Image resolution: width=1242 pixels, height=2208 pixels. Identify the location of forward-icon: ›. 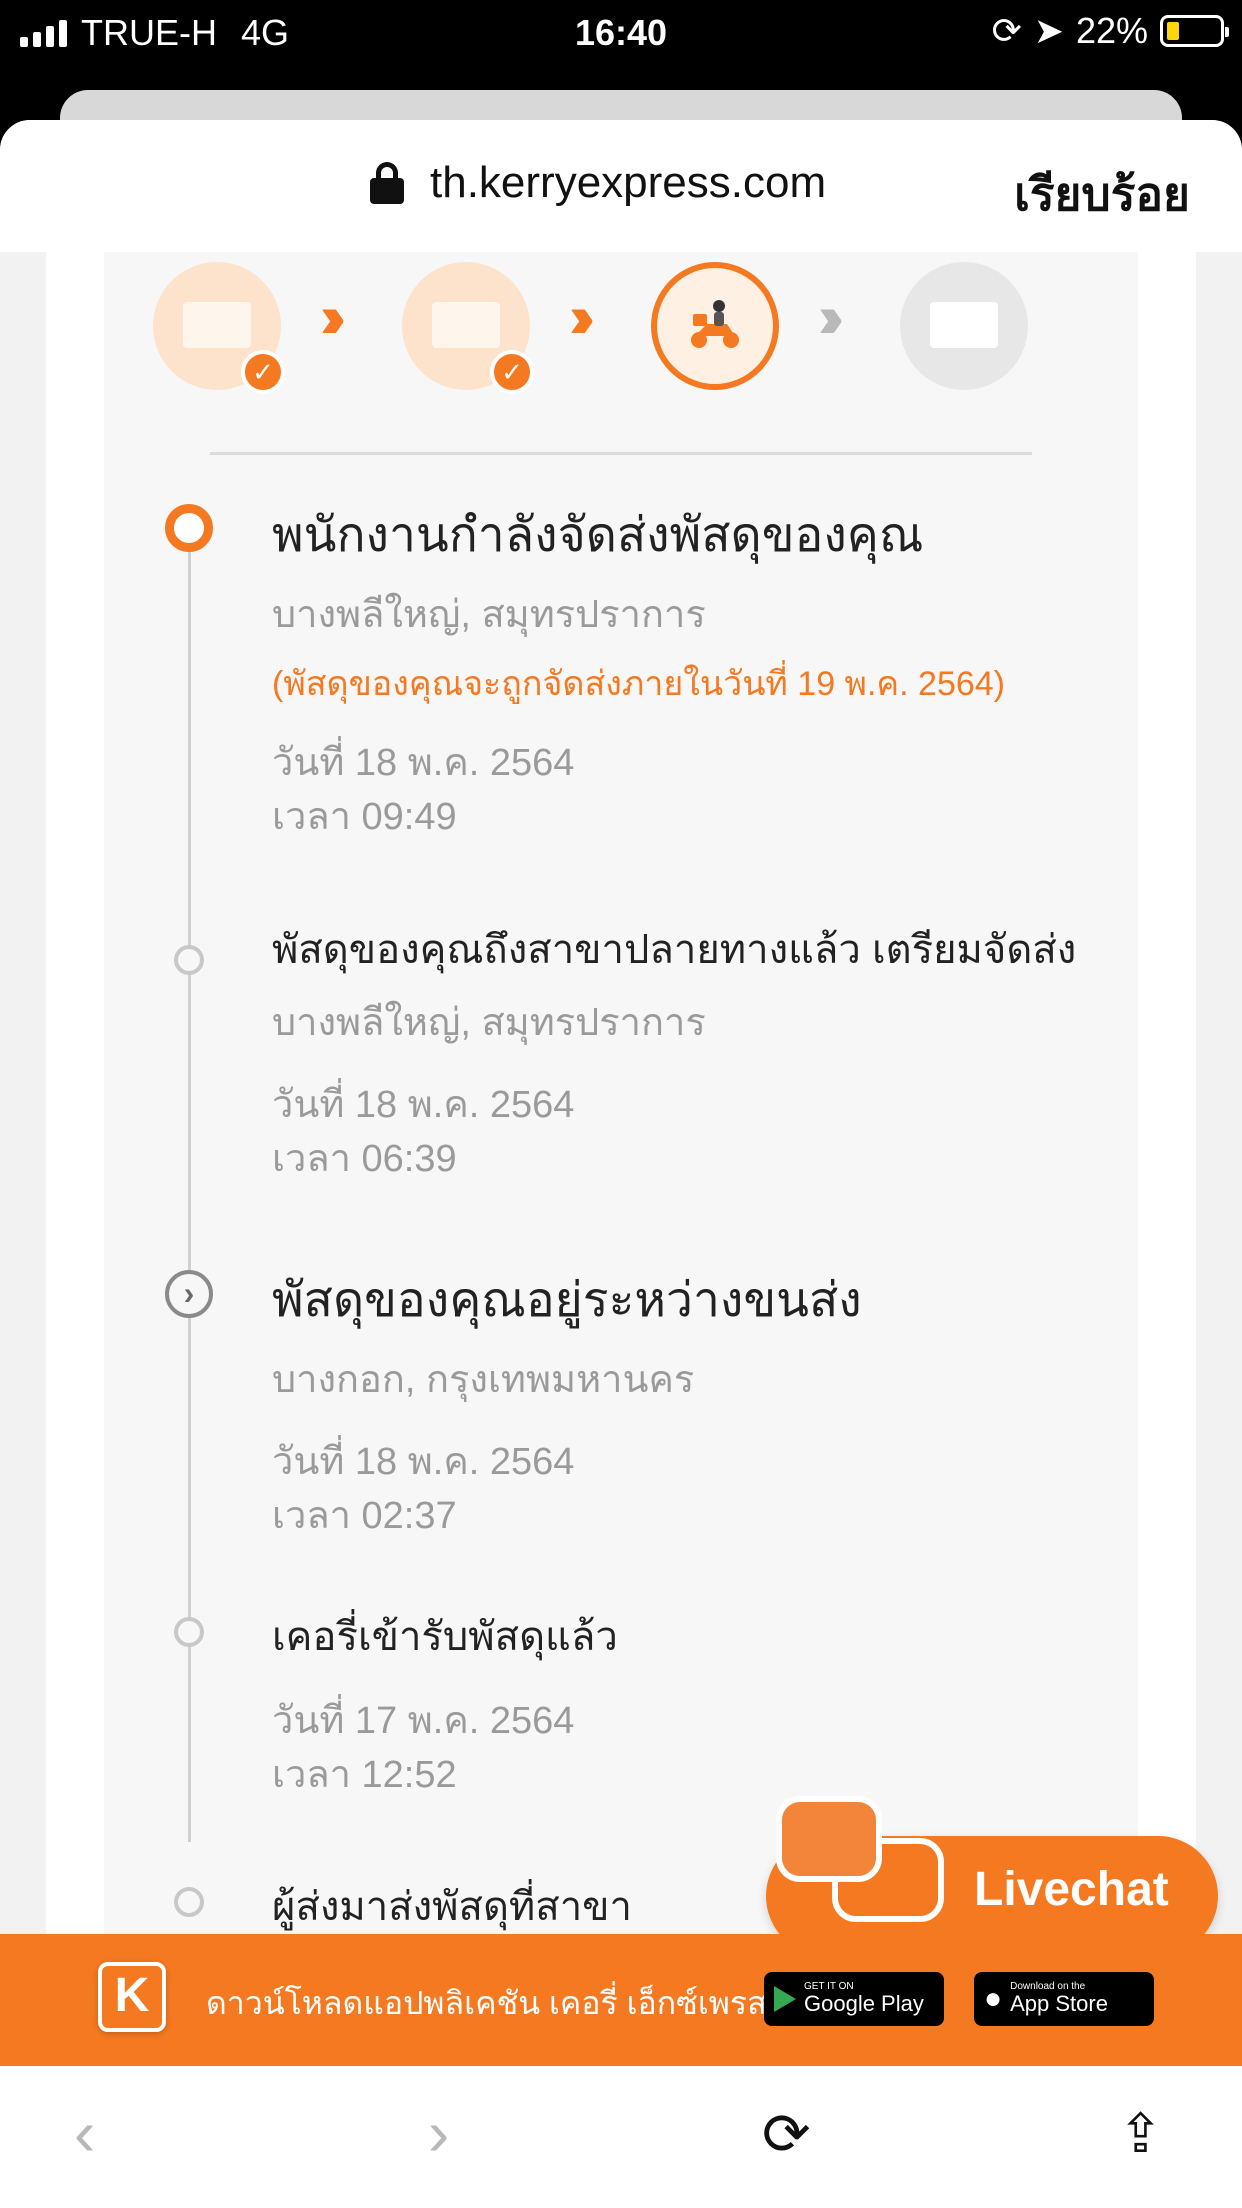
(438, 2133).